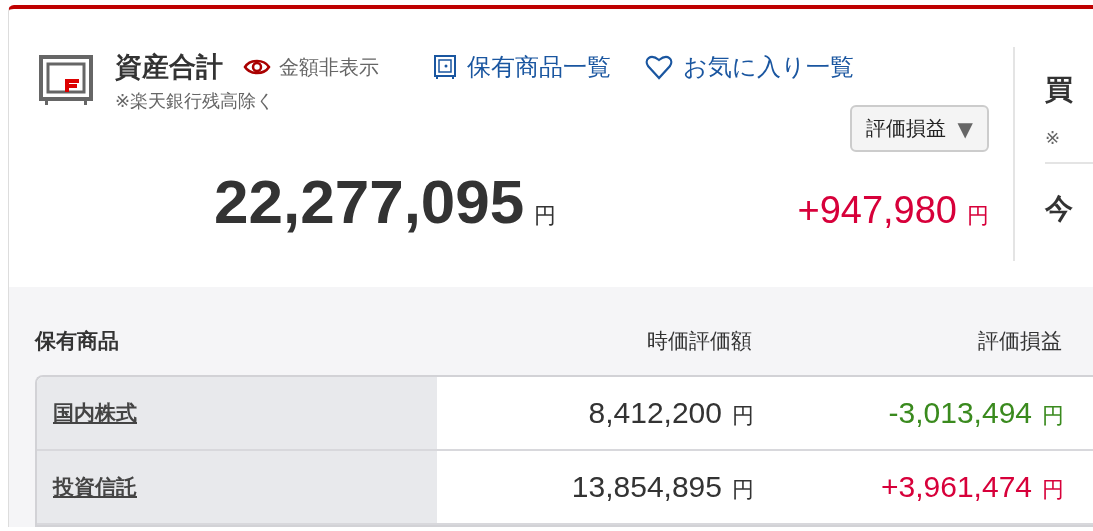 Image resolution: width=1093 pixels, height=531 pixels. Describe the element at coordinates (369, 201) in the screenshot. I see `total-amount: 22,277,095` at that location.